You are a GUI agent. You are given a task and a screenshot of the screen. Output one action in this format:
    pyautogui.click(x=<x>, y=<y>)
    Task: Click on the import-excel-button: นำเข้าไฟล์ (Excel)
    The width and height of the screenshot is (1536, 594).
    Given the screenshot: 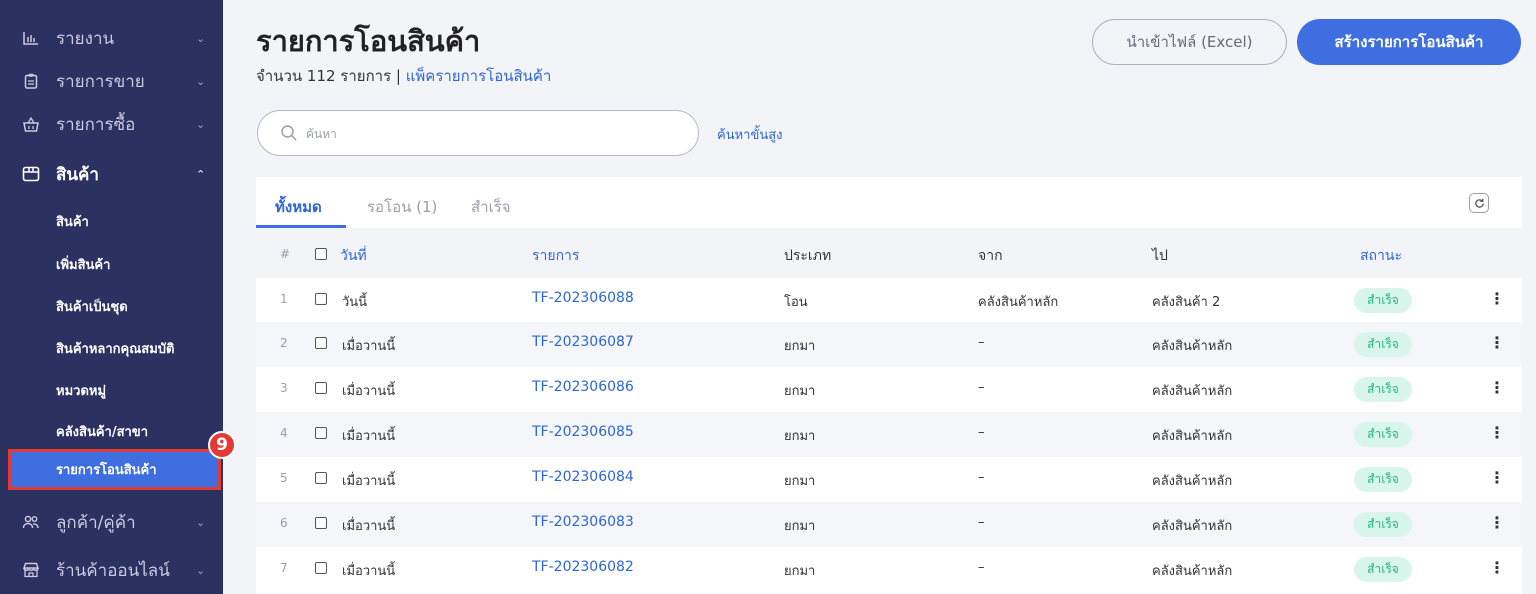 What is the action you would take?
    pyautogui.click(x=1189, y=42)
    